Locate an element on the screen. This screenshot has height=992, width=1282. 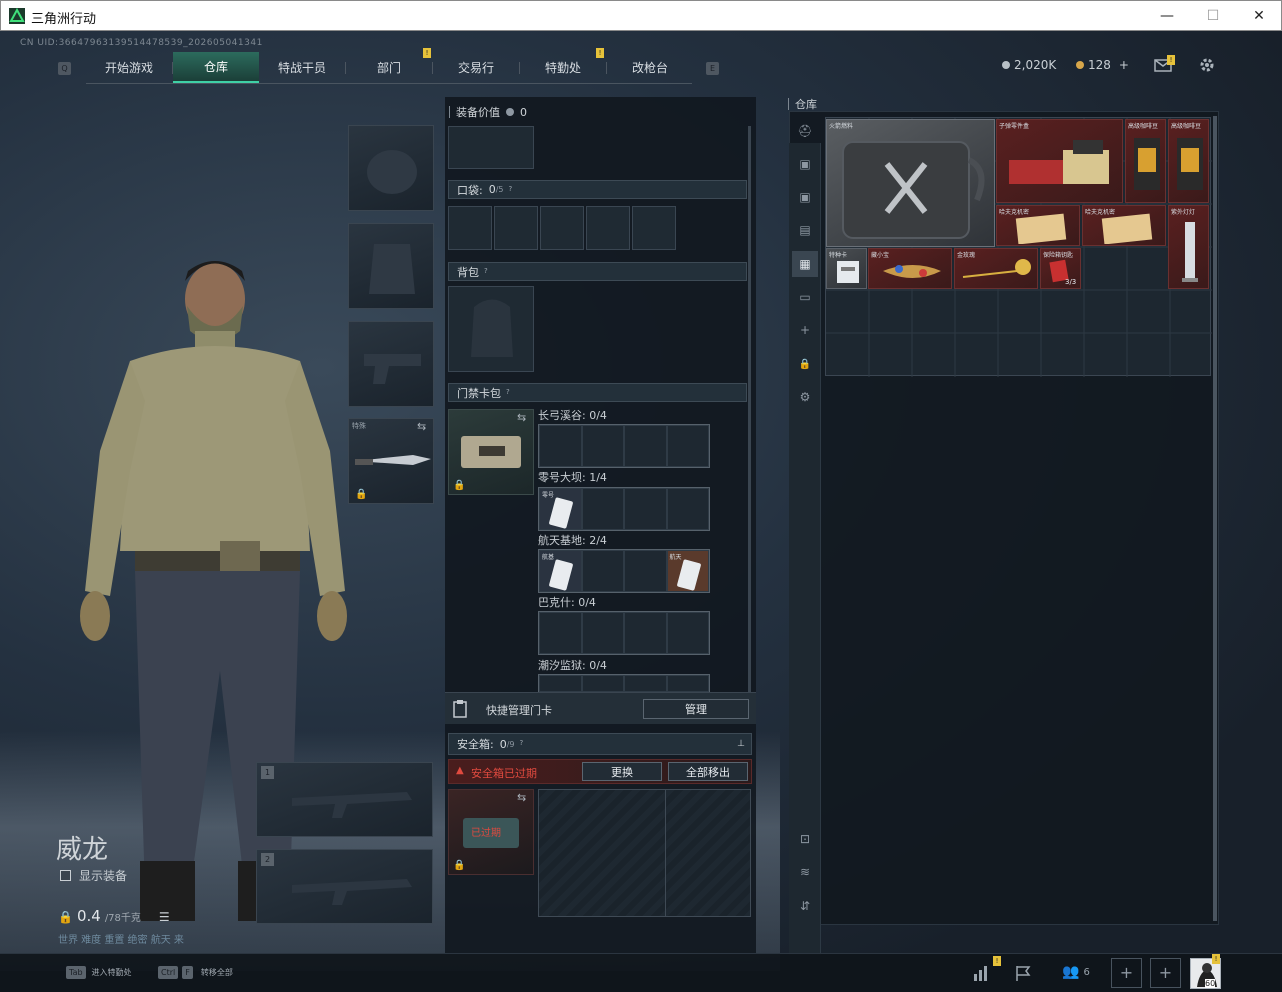
maximize-button: ☐ is located at coordinates (1213, 16).